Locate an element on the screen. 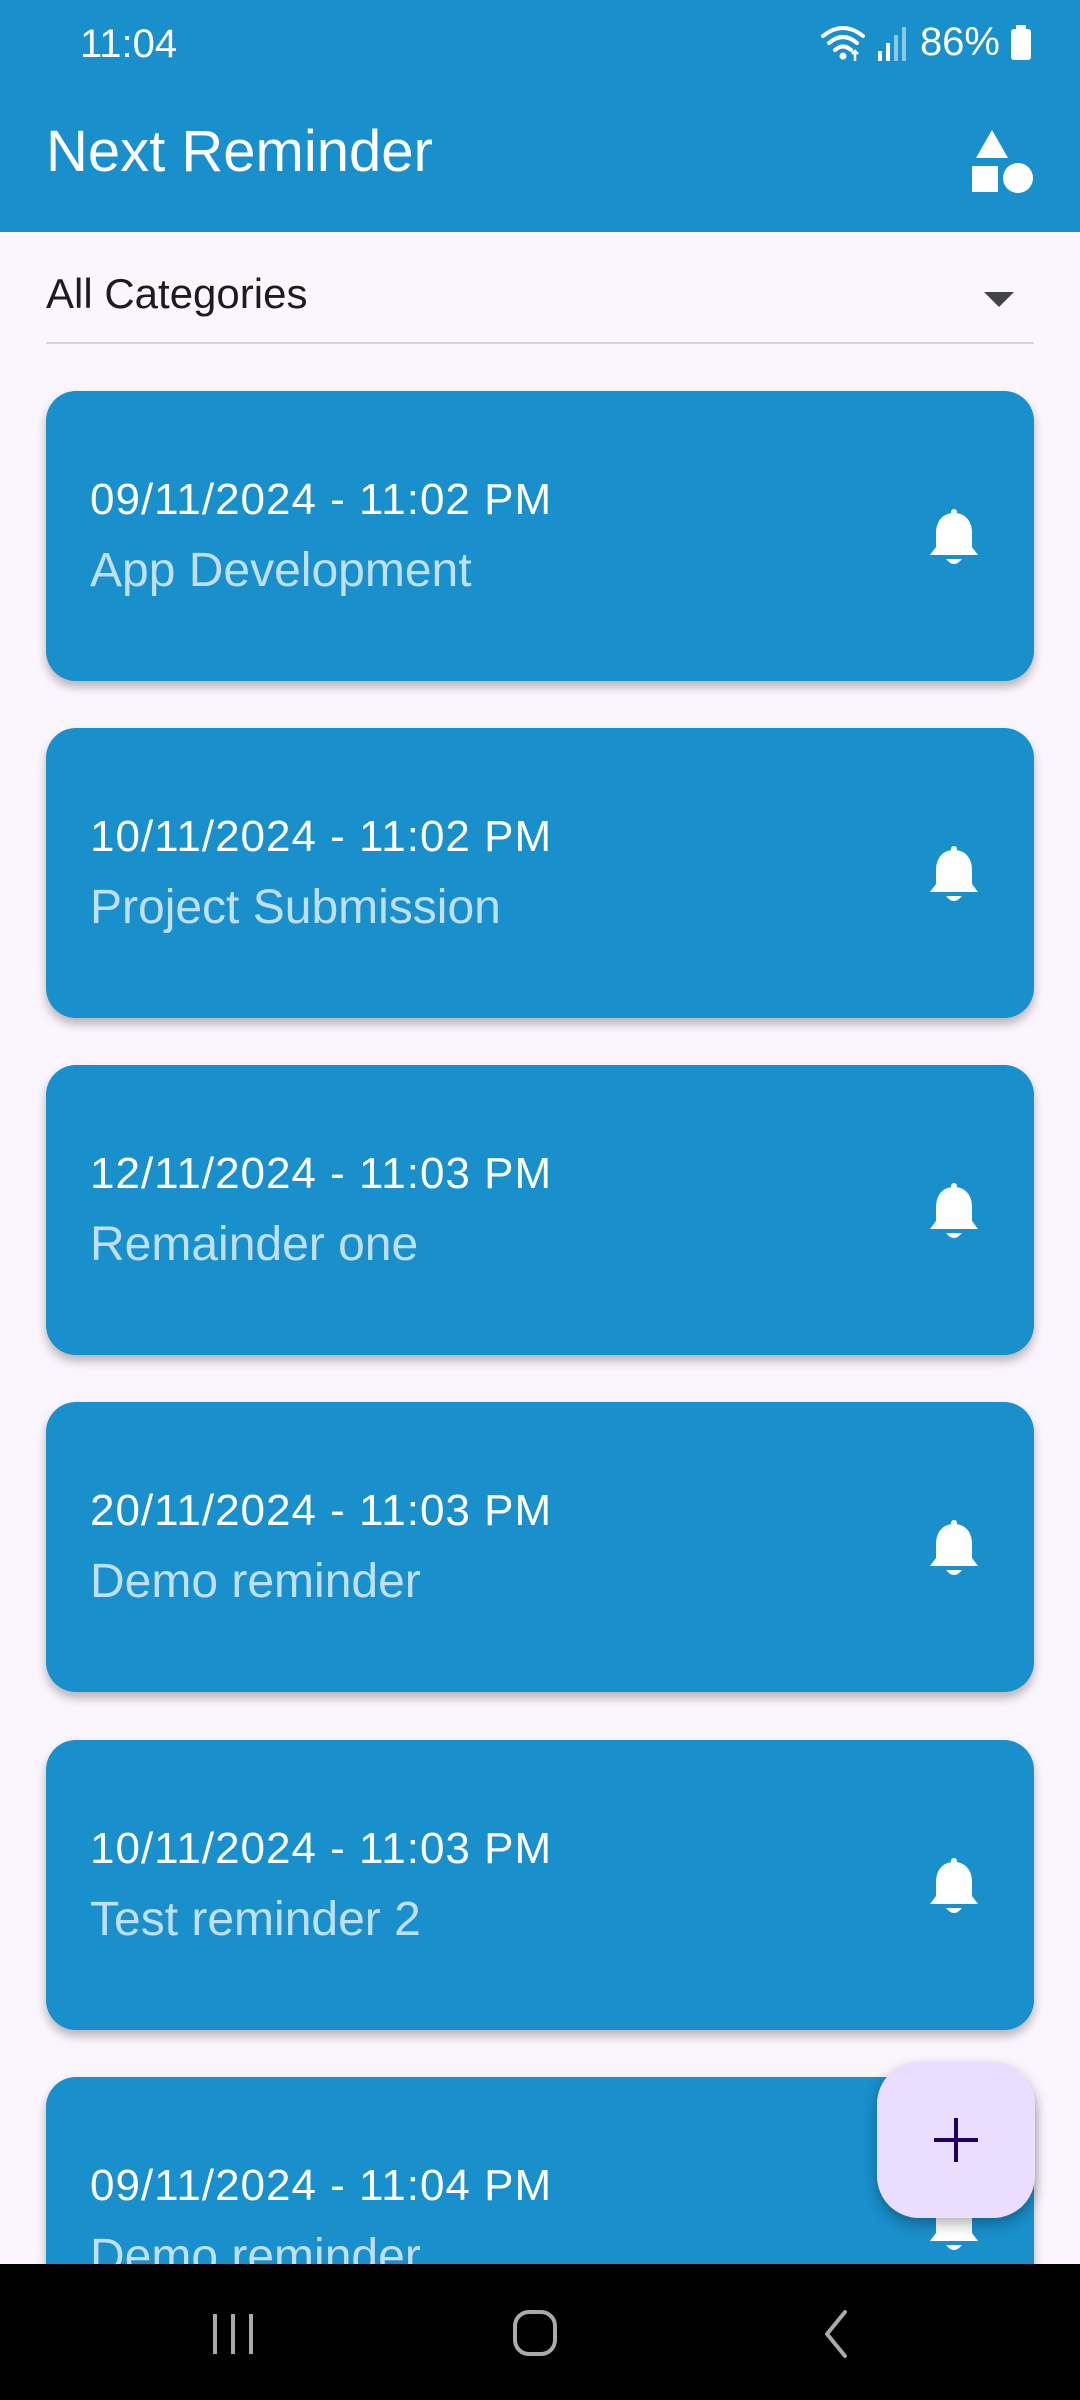 The height and width of the screenshot is (2400, 1080). add-reminder-button is located at coordinates (956, 2140).